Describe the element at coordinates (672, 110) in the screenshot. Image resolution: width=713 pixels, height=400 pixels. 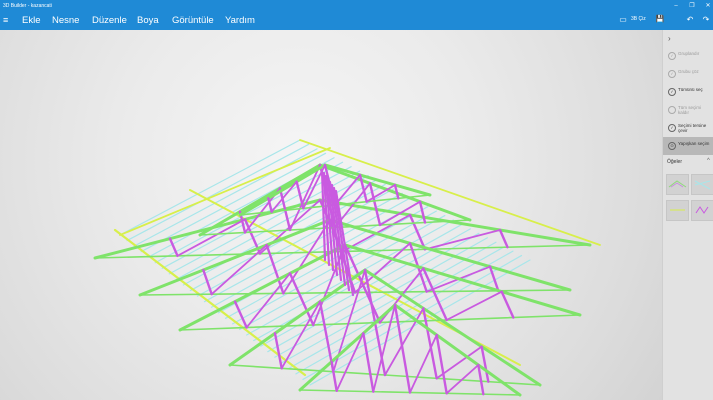
I see `deselect-all-icon` at that location.